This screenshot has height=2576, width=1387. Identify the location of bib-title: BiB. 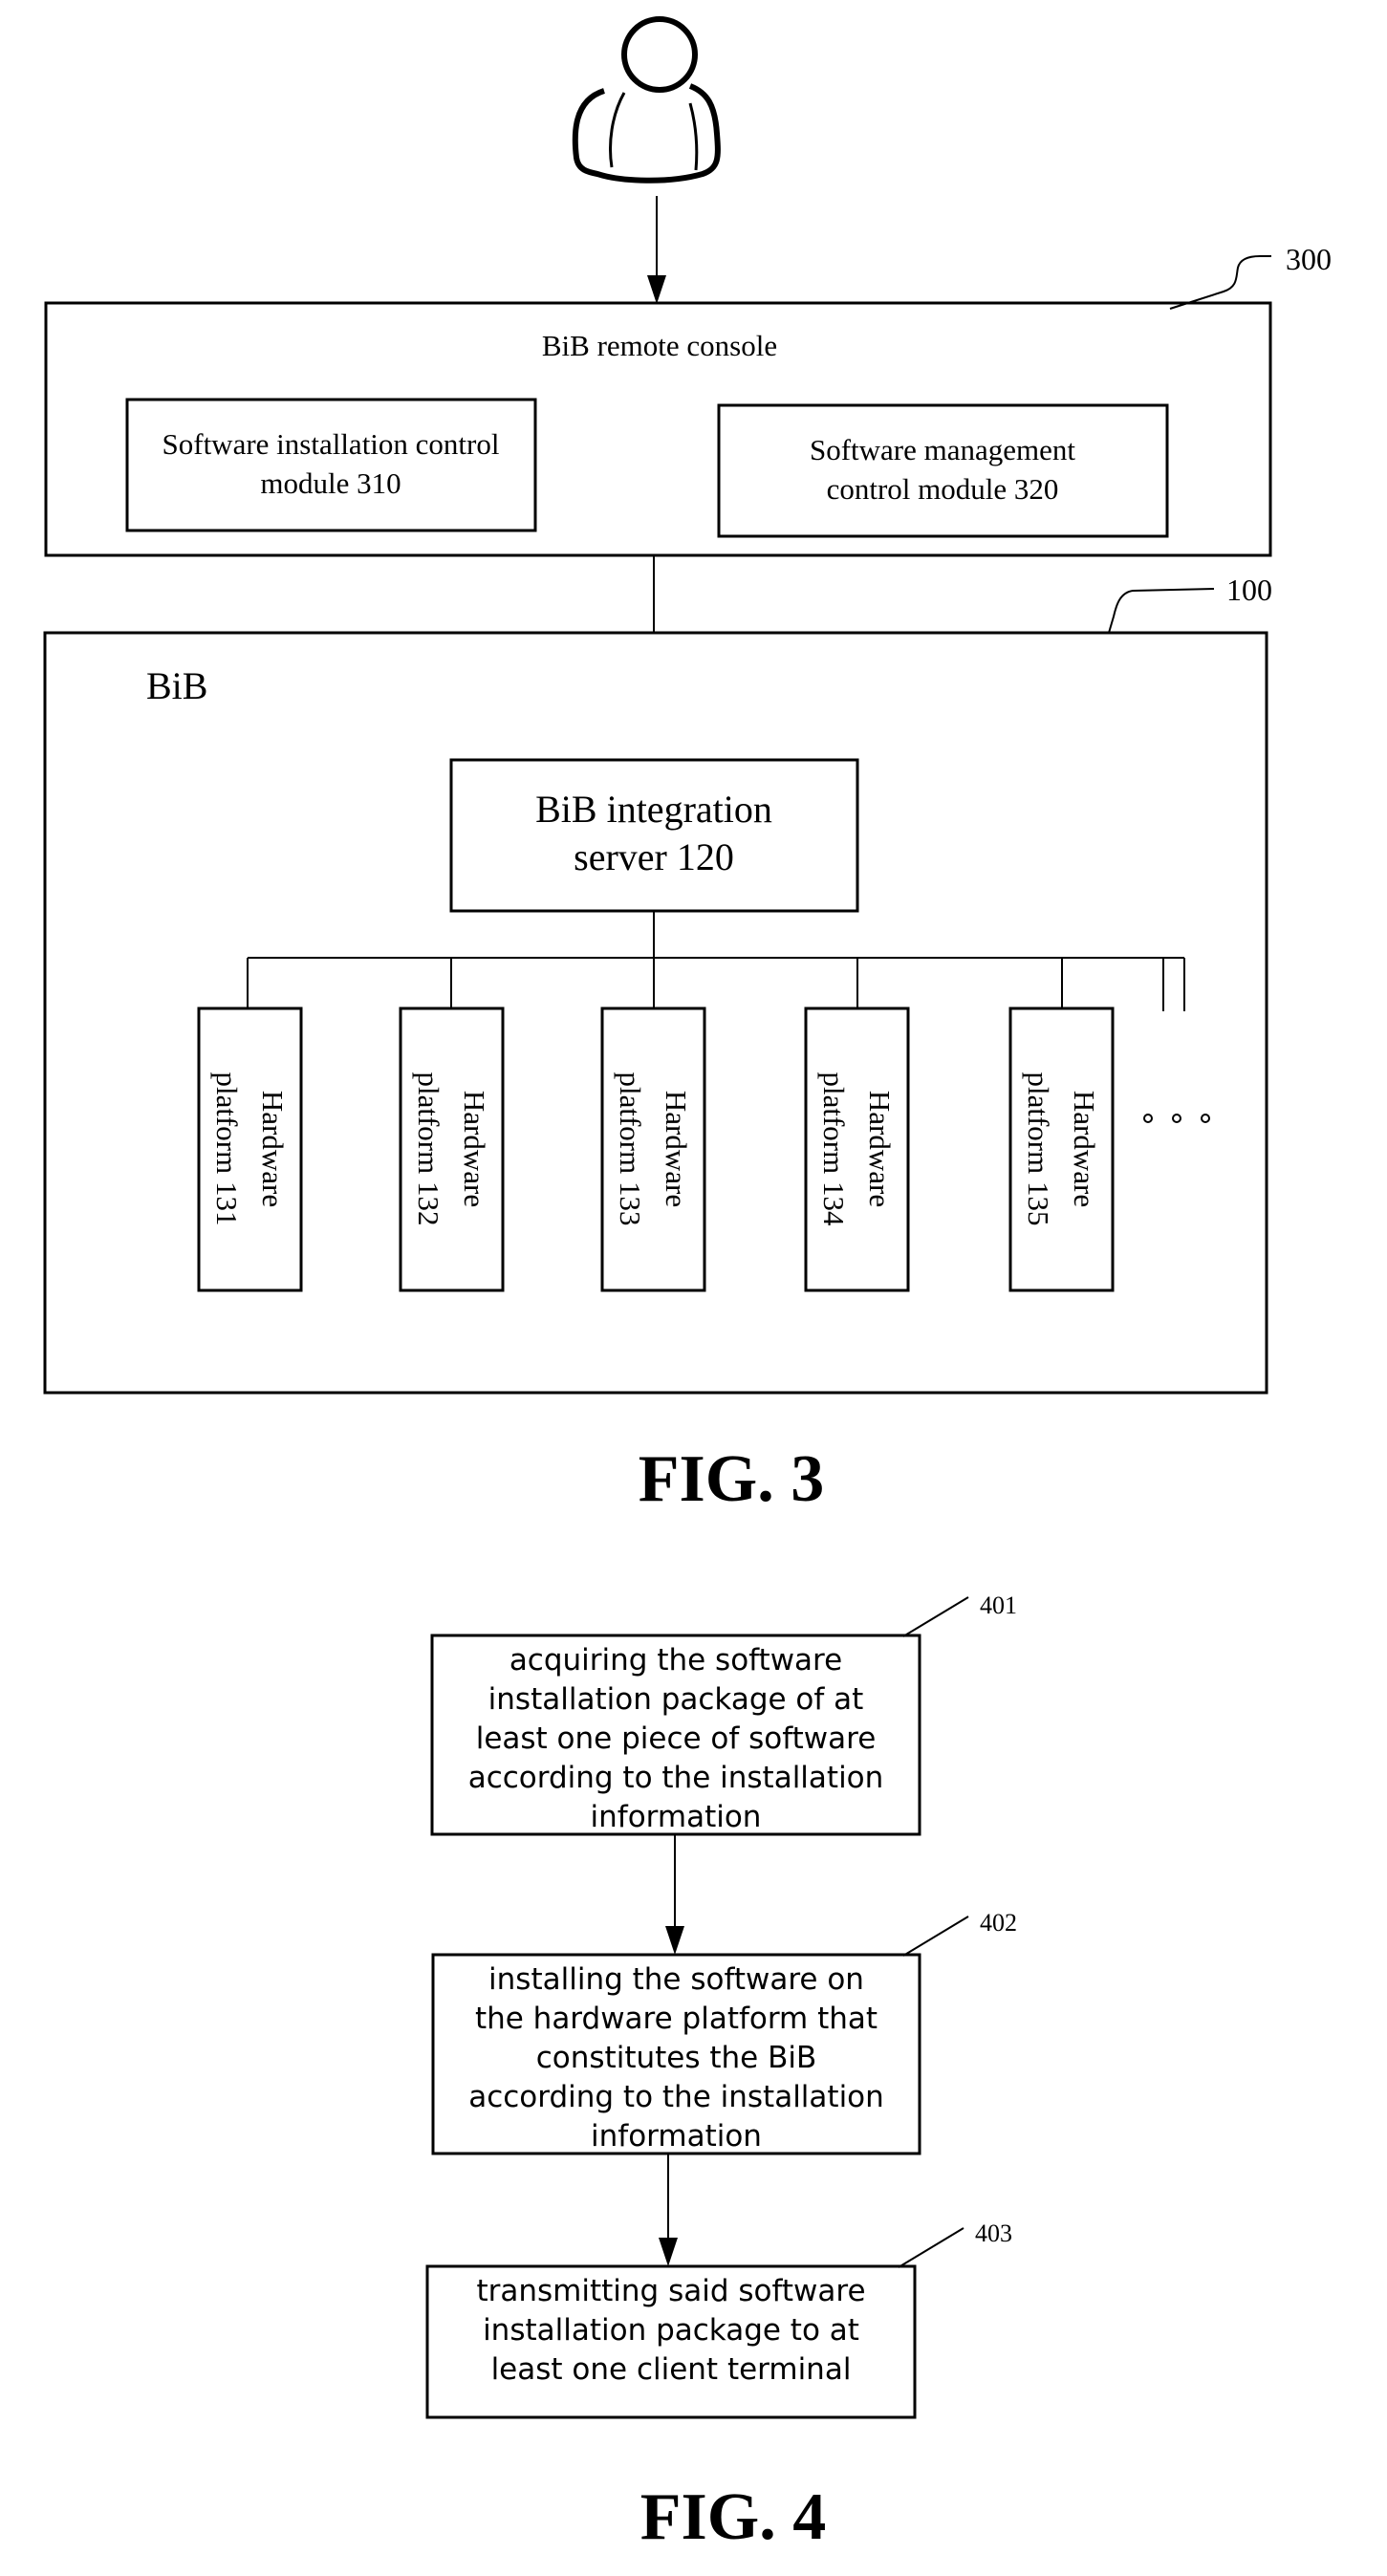
(176, 685).